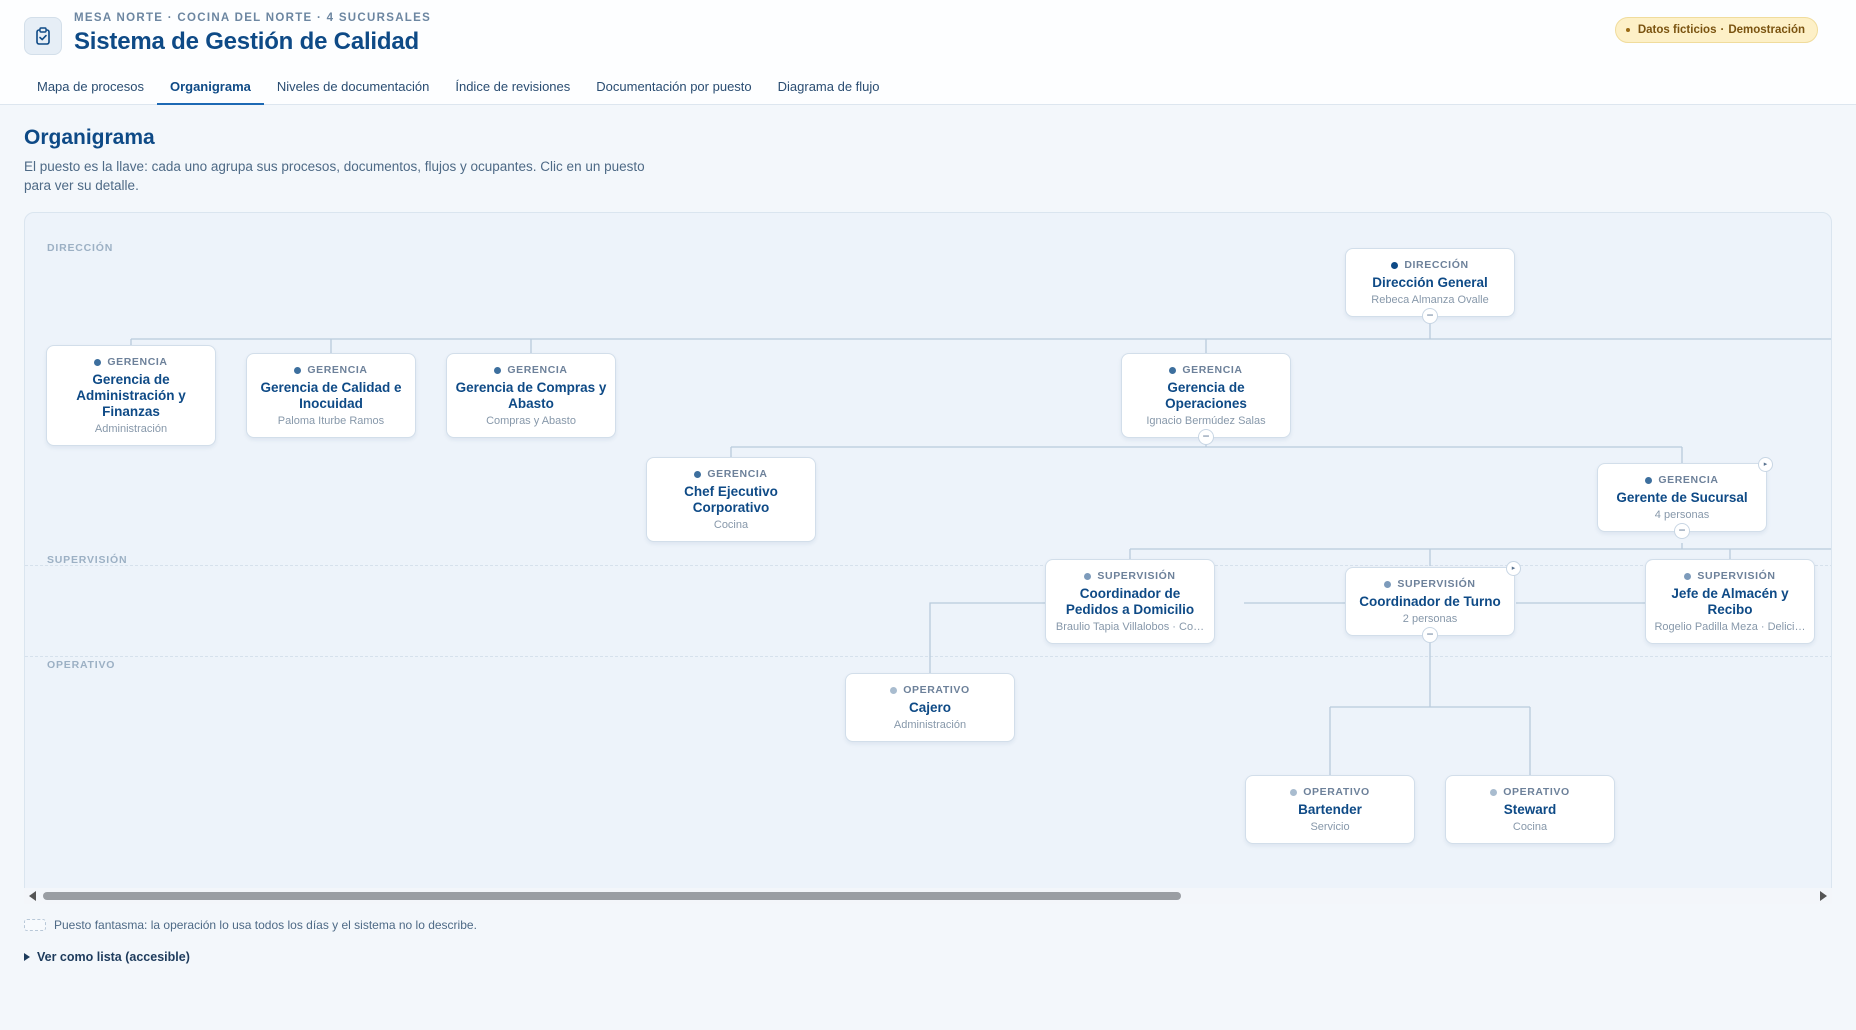 This screenshot has height=1030, width=1856. I want to click on node-name: Bartender, so click(1330, 809).